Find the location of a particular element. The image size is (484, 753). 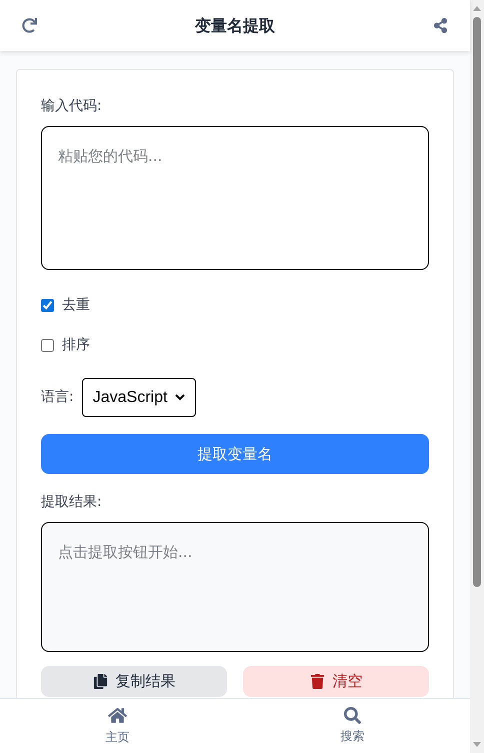

copy-icon is located at coordinates (100, 681).